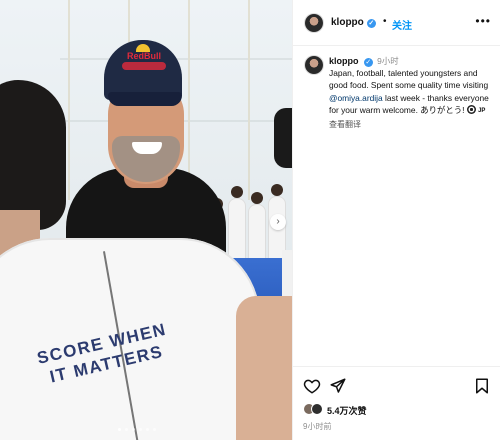 Image resolution: width=500 pixels, height=440 pixels. I want to click on likes-count: 5.4万次赞, so click(347, 410).